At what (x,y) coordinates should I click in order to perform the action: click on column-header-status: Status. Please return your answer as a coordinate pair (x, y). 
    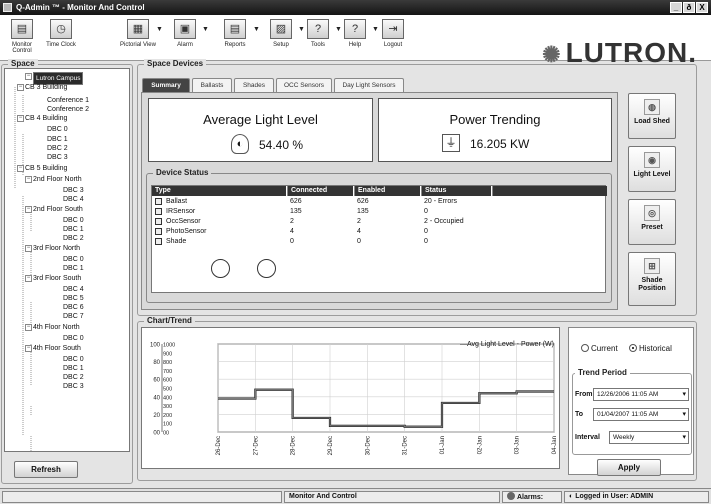
    Looking at the image, I should click on (456, 191).